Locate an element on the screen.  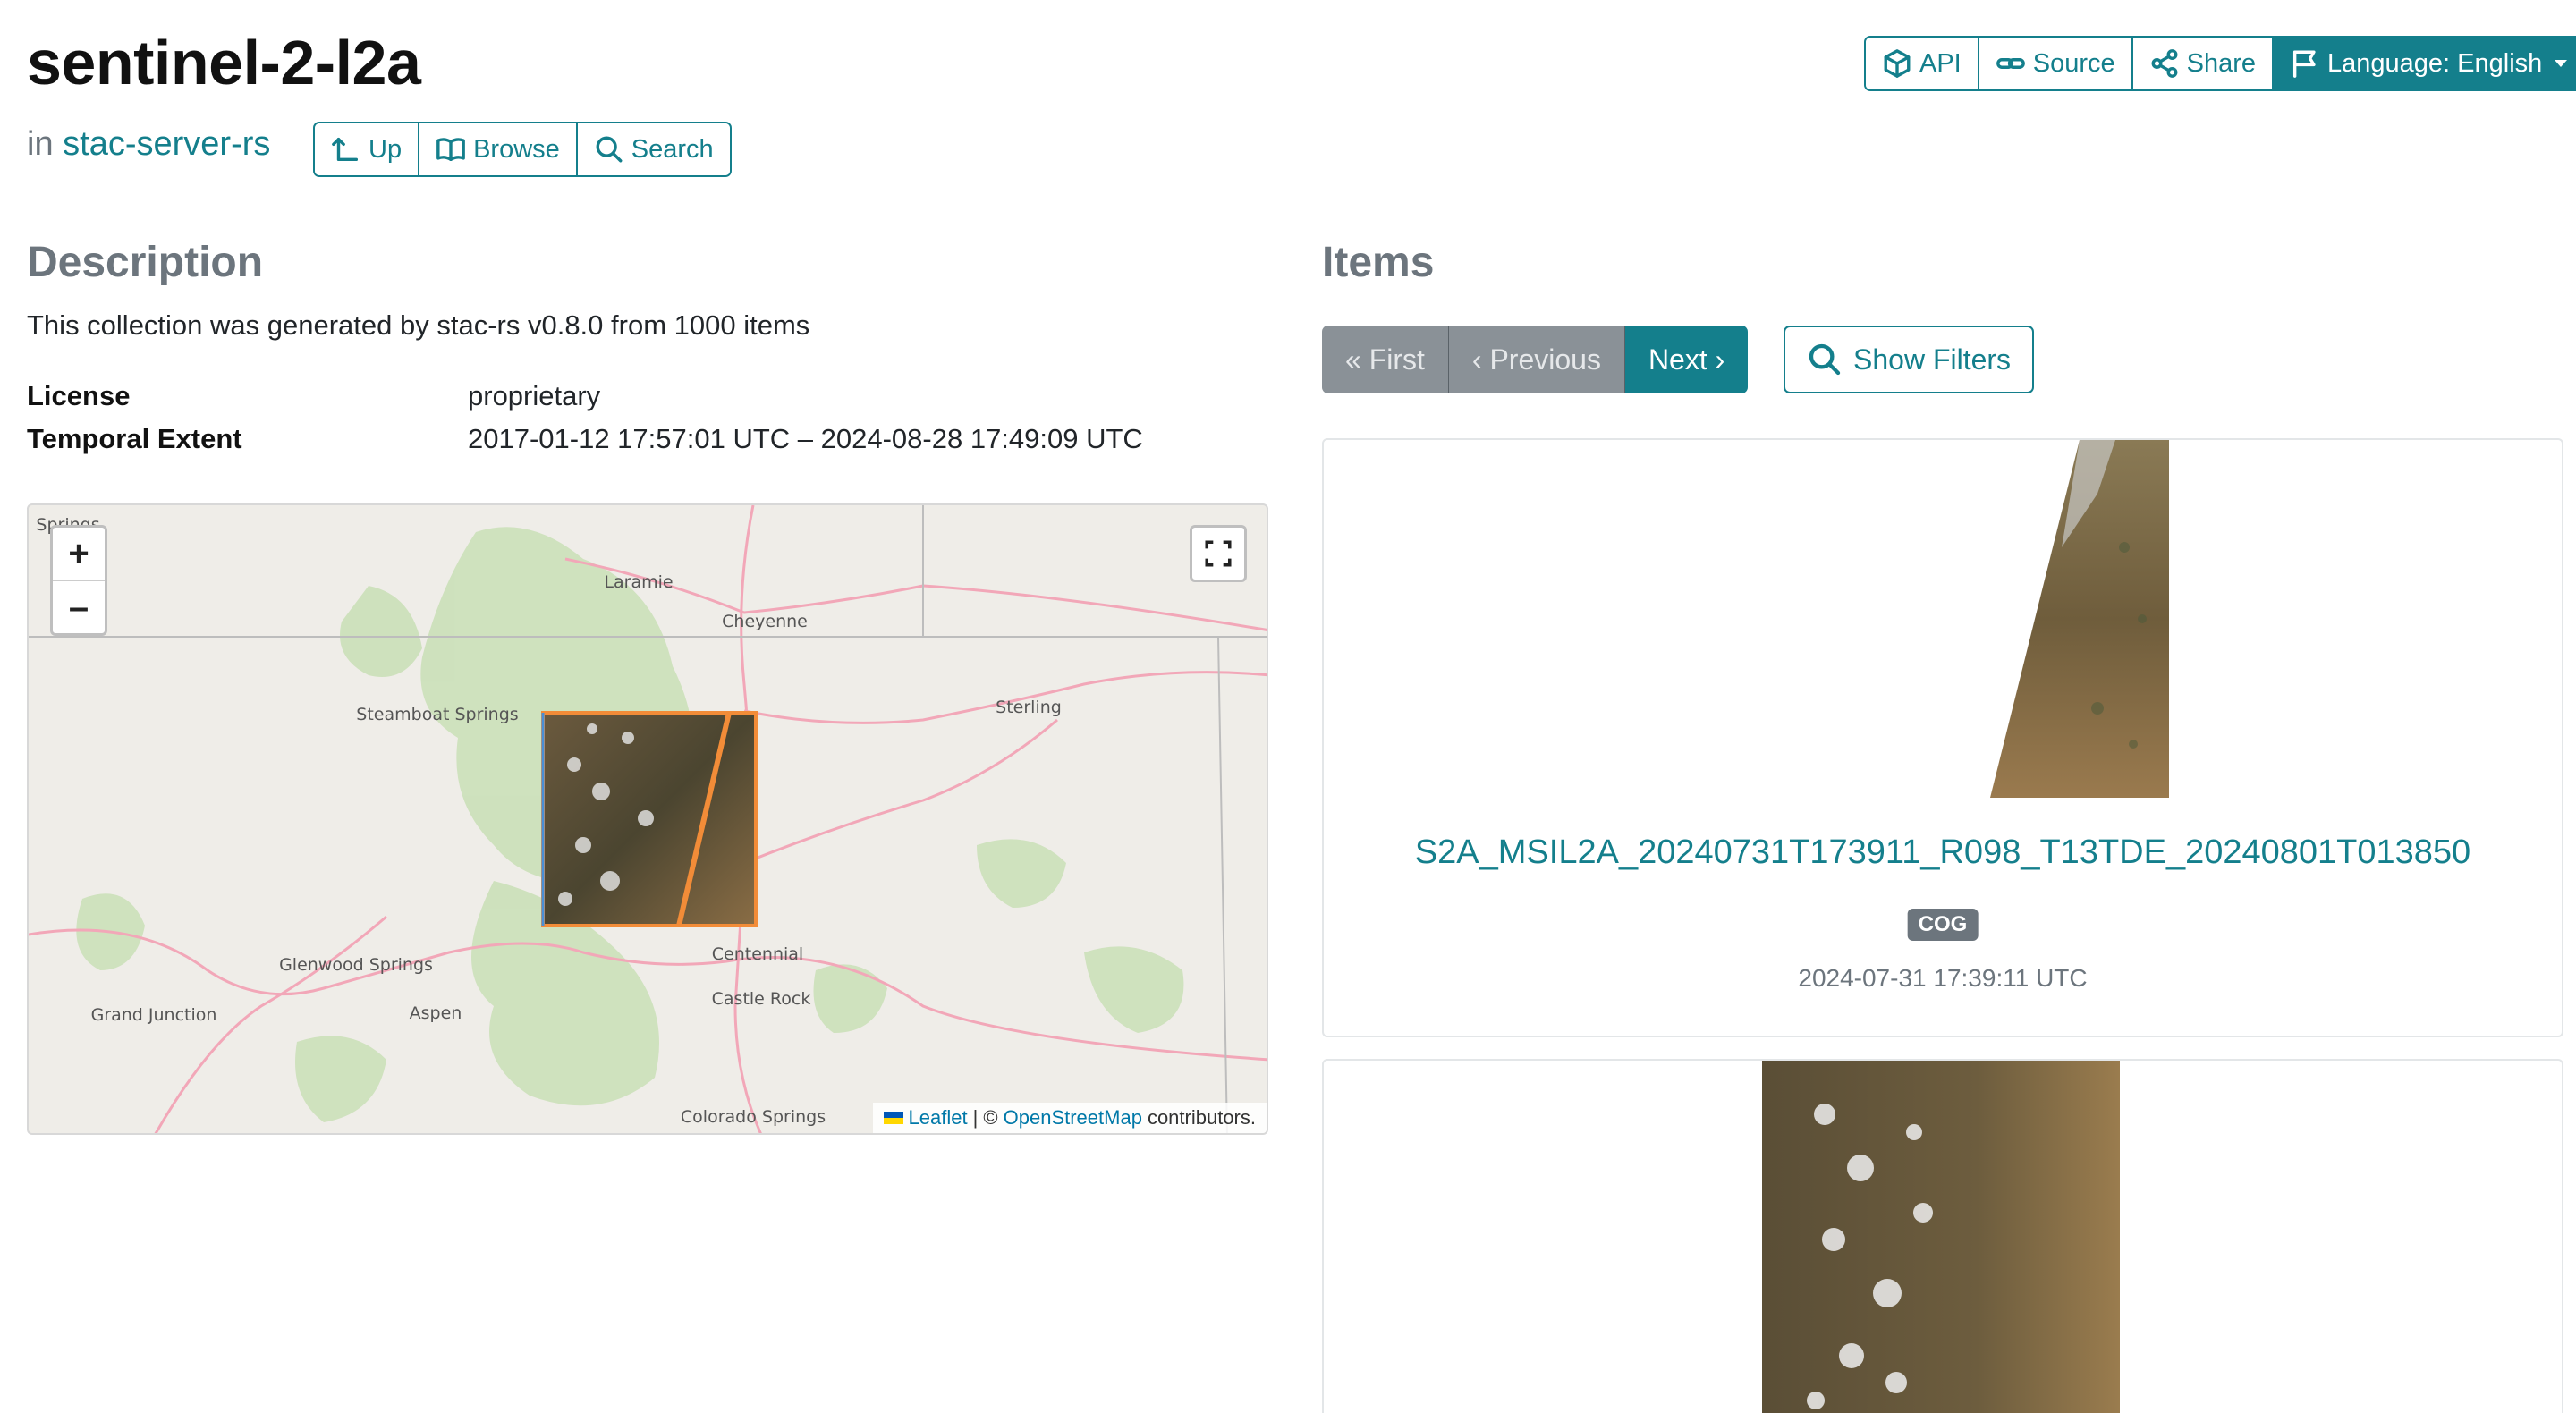
fullscreen-icon is located at coordinates (1218, 553).